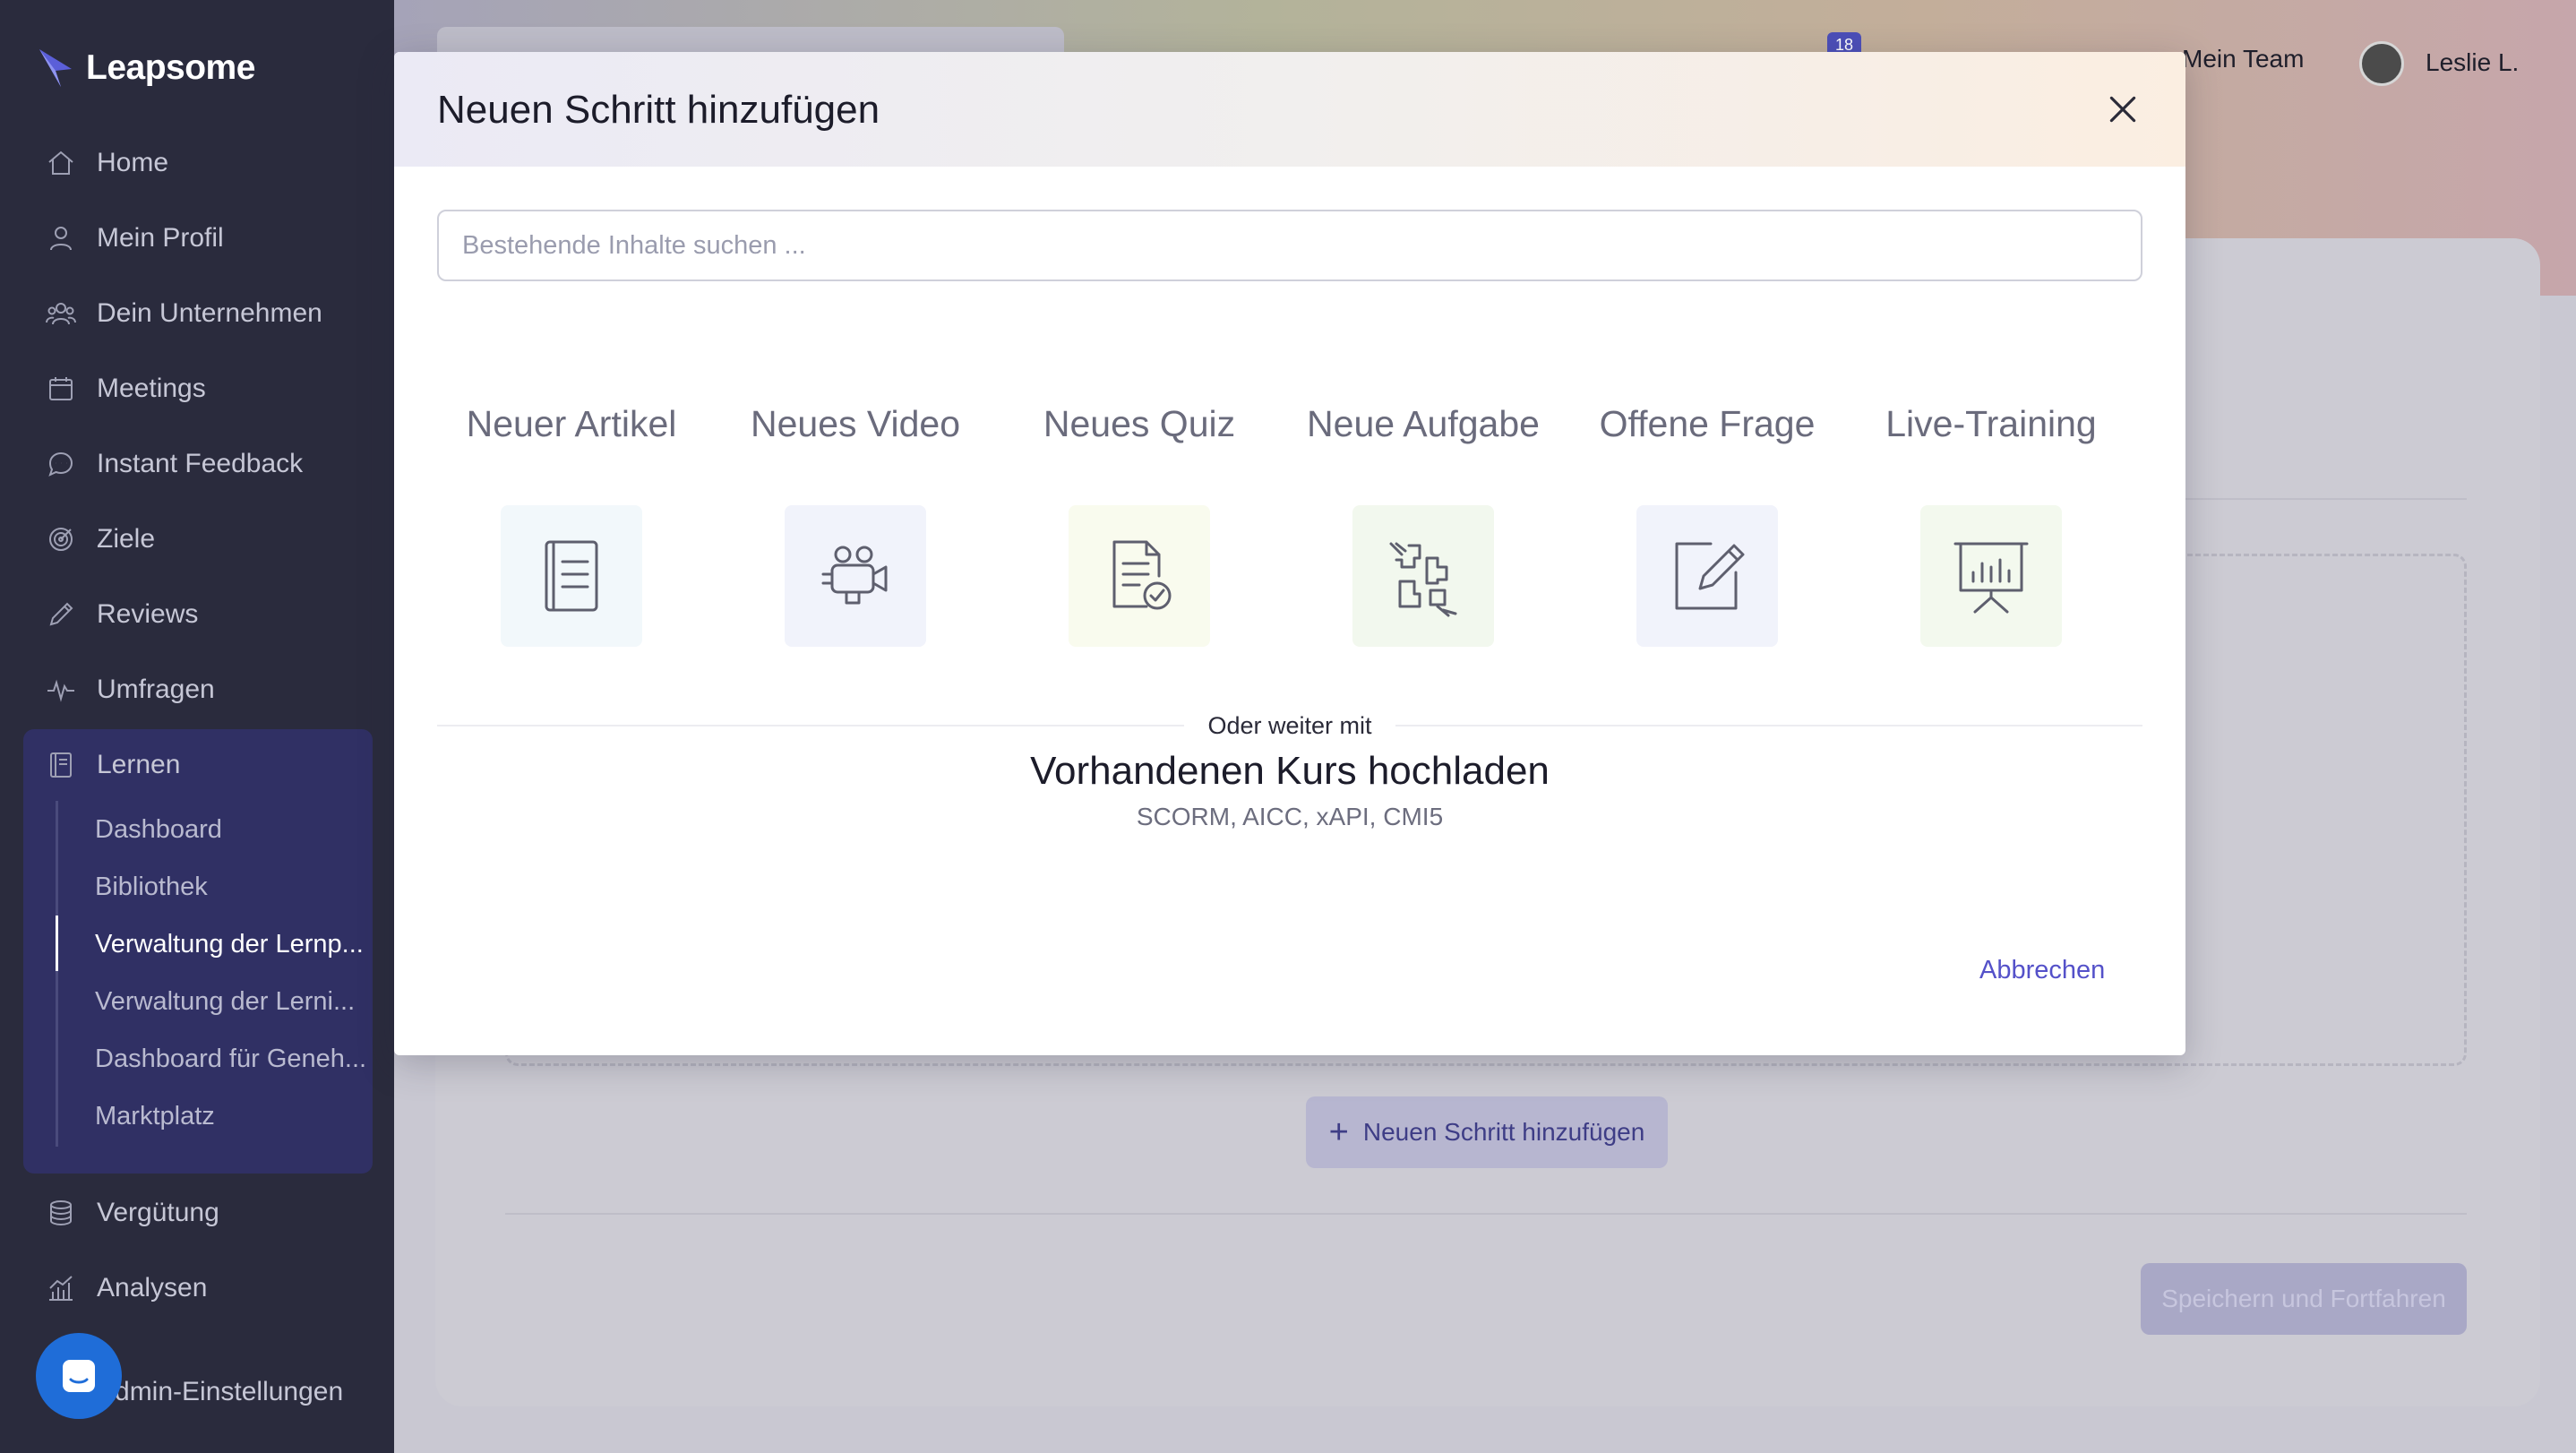  What do you see at coordinates (2042, 971) in the screenshot?
I see `cancel-button: Abbrechen` at bounding box center [2042, 971].